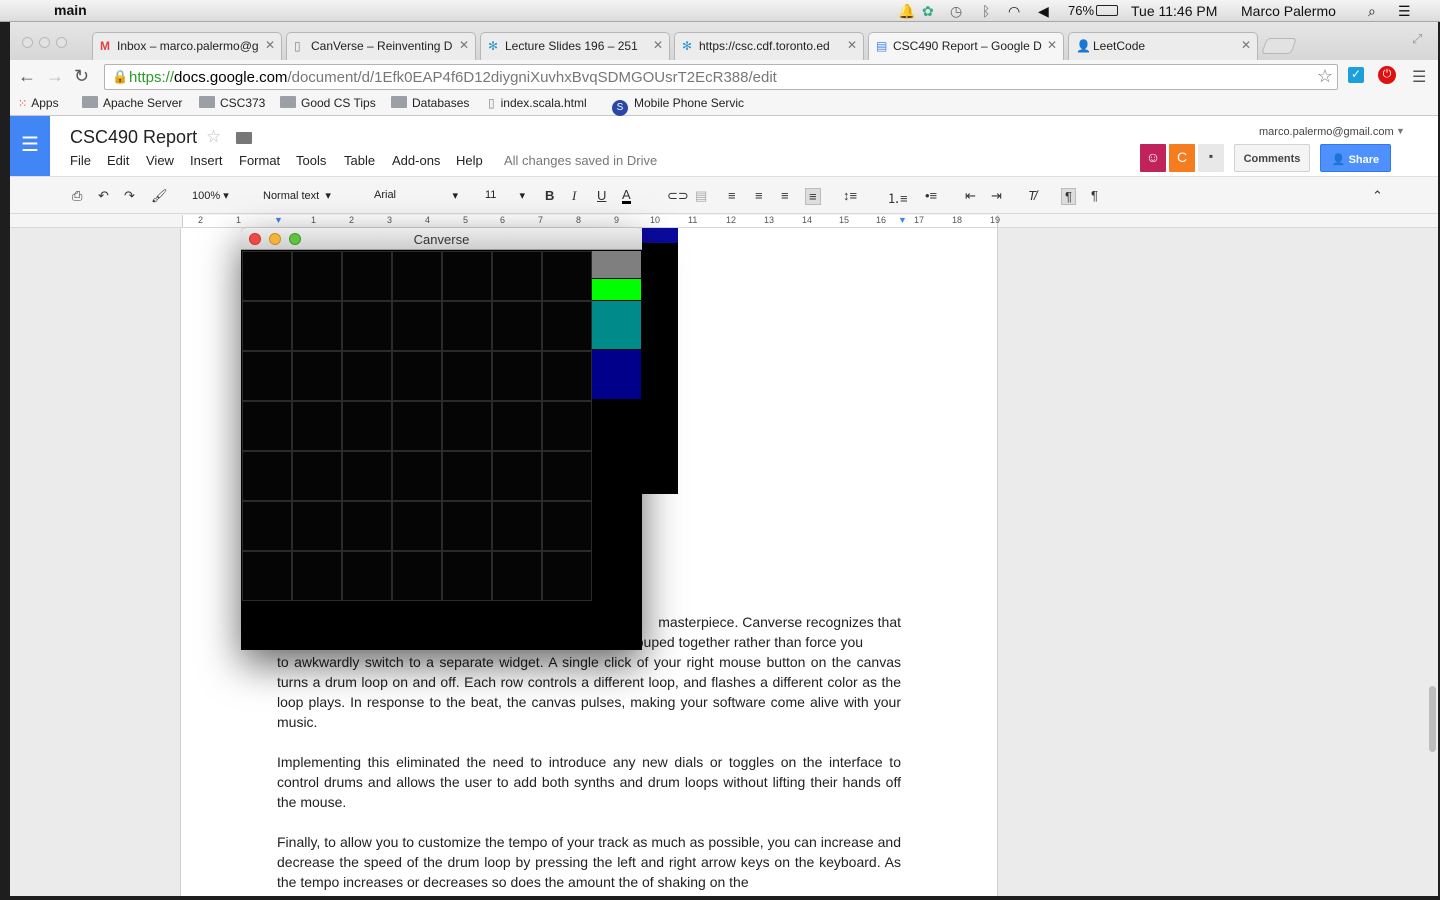 Image resolution: width=1440 pixels, height=900 pixels. I want to click on tab-lecture-slides: ✻ Lecture Slides 196 – 251 ✕, so click(575, 46).